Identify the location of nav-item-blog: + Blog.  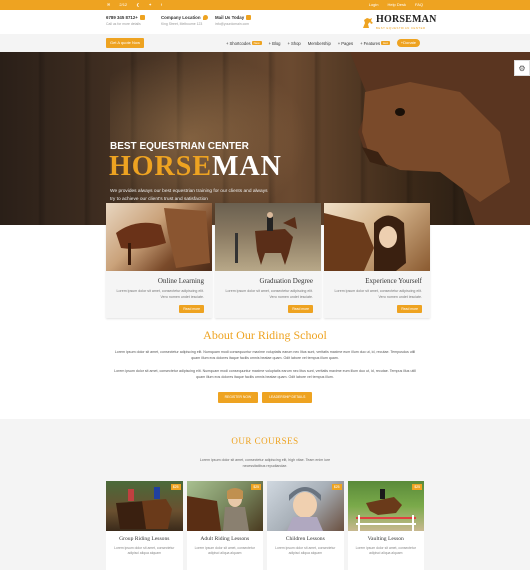
(275, 43).